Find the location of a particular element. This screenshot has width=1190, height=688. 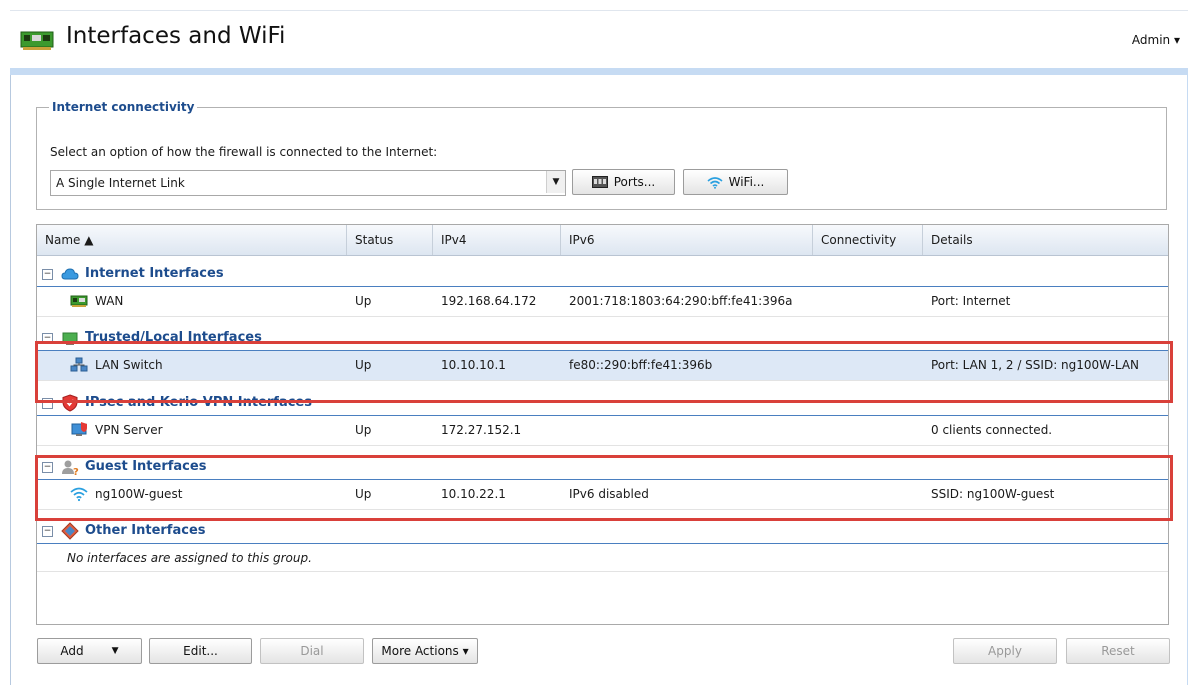

column-header-ipv6: IPv6 is located at coordinates (687, 240).